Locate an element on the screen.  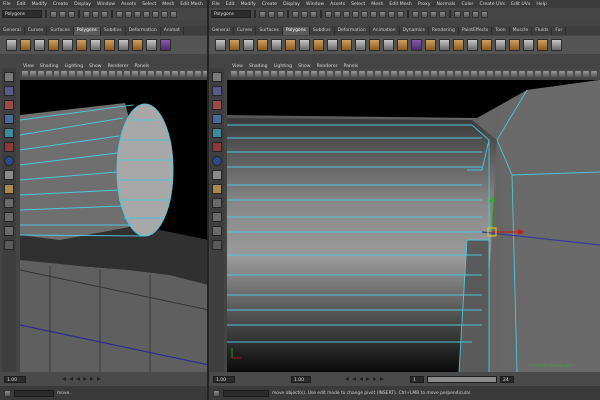
menu-select: Select is located at coordinates (358, 4).